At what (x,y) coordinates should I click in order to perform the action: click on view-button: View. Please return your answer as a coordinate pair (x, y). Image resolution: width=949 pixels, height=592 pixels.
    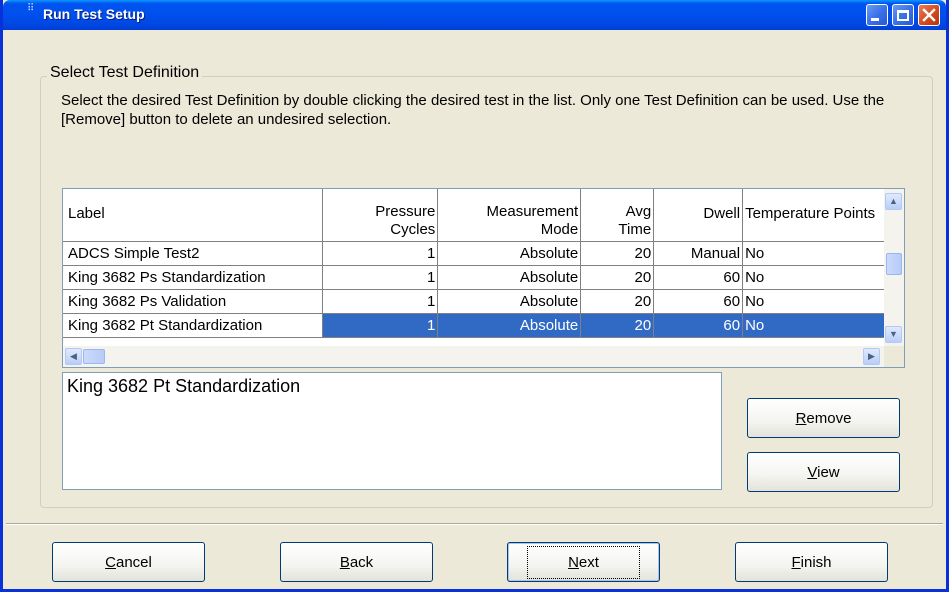
    Looking at the image, I should click on (823, 472).